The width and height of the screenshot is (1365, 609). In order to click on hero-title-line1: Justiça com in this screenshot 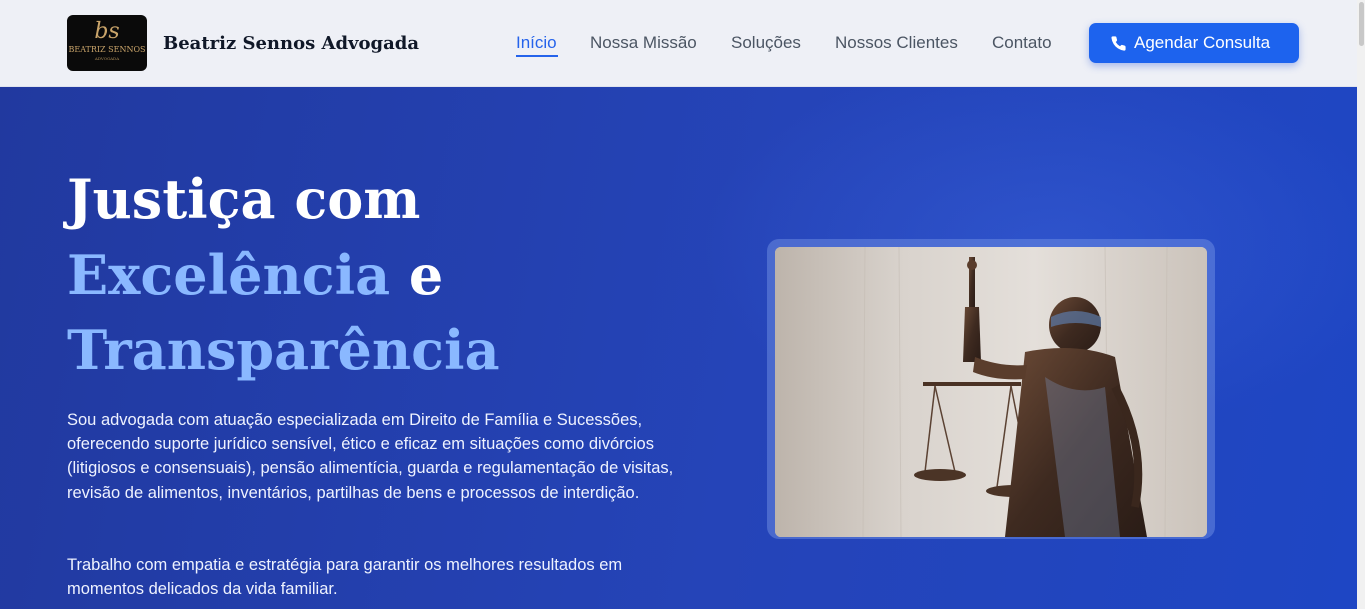, I will do `click(244, 199)`.